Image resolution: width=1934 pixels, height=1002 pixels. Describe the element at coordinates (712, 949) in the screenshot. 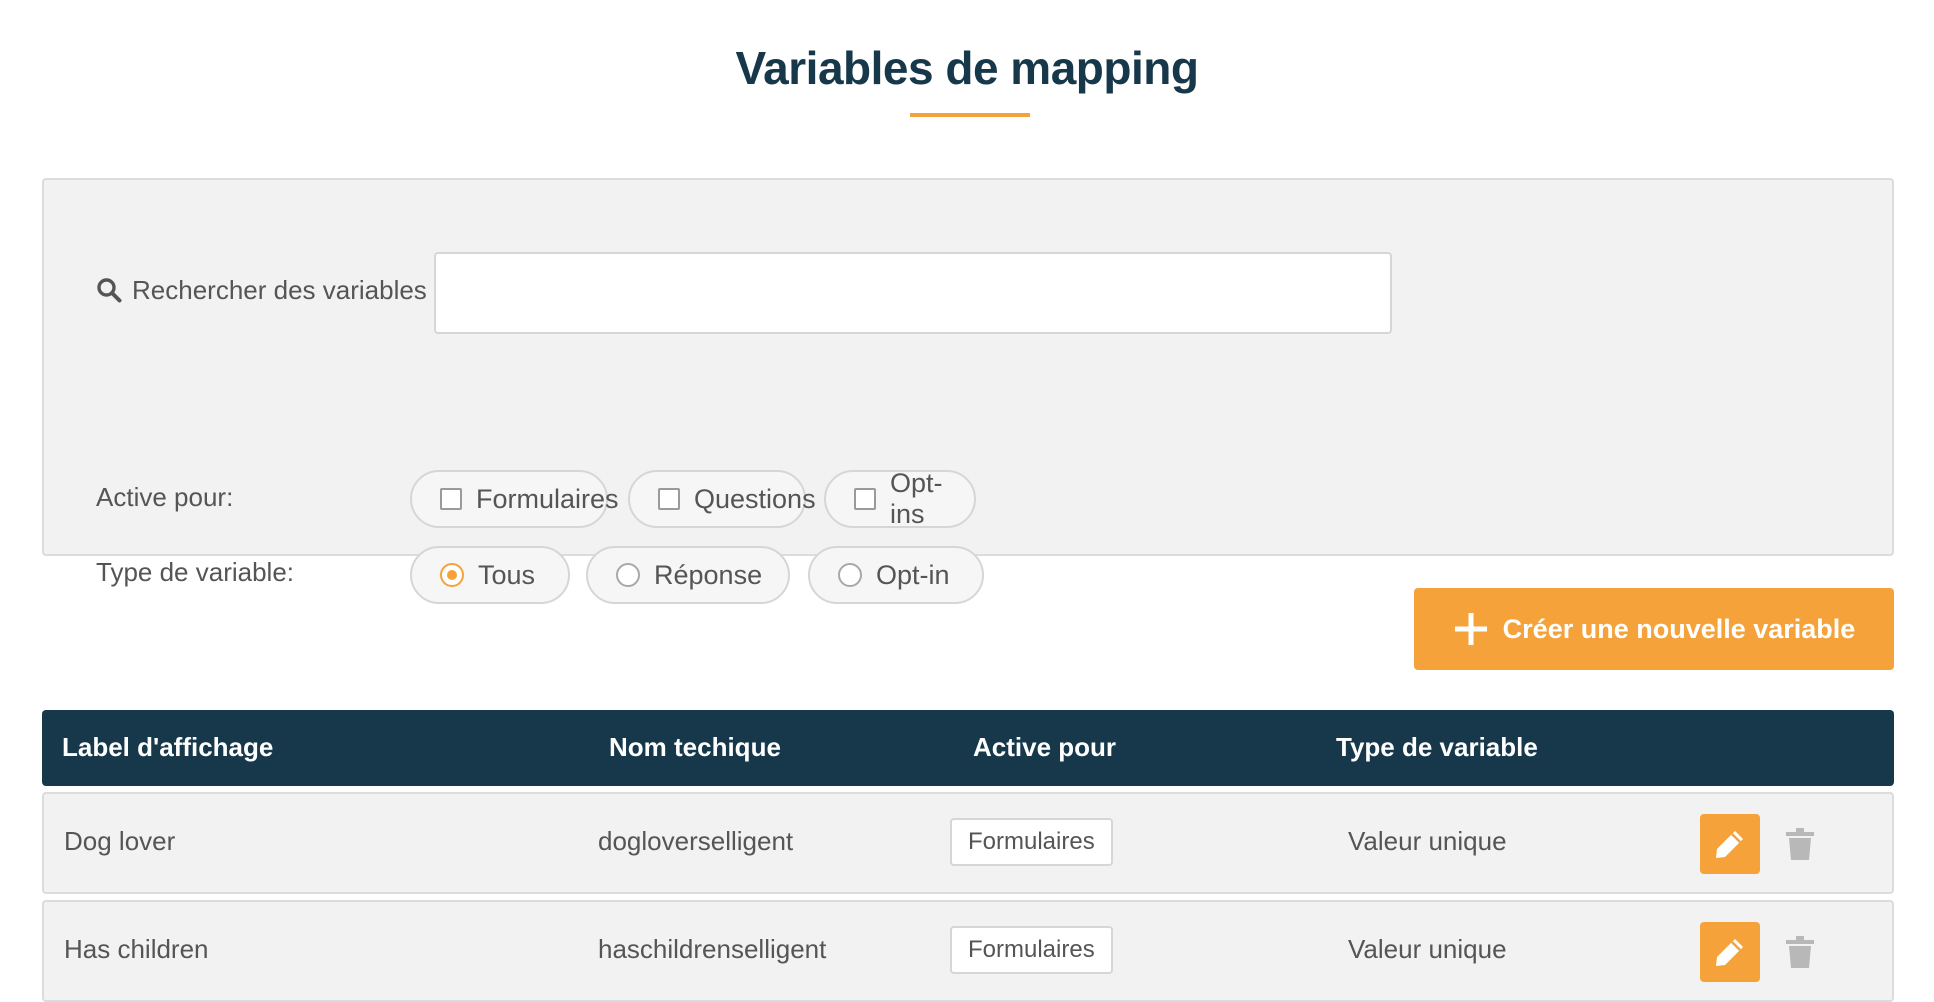

I see `row-technical-name: haschildrenselligent` at that location.